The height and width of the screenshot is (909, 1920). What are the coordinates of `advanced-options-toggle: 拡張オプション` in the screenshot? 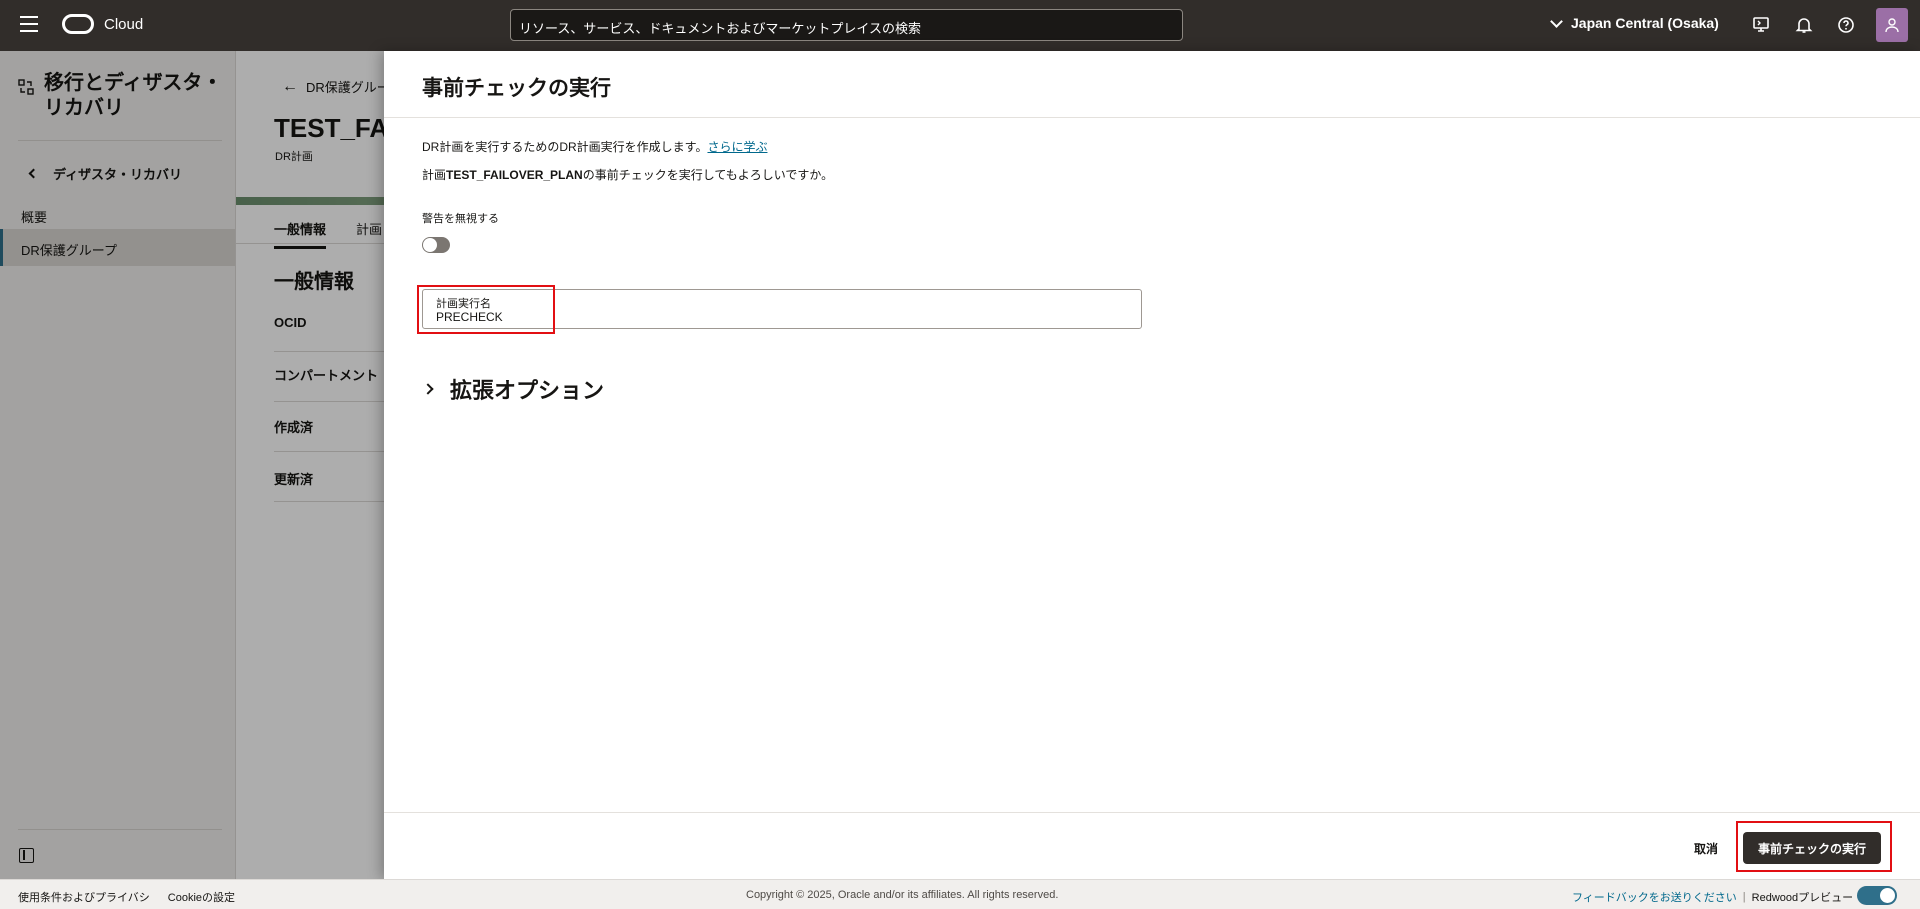 It's located at (513, 389).